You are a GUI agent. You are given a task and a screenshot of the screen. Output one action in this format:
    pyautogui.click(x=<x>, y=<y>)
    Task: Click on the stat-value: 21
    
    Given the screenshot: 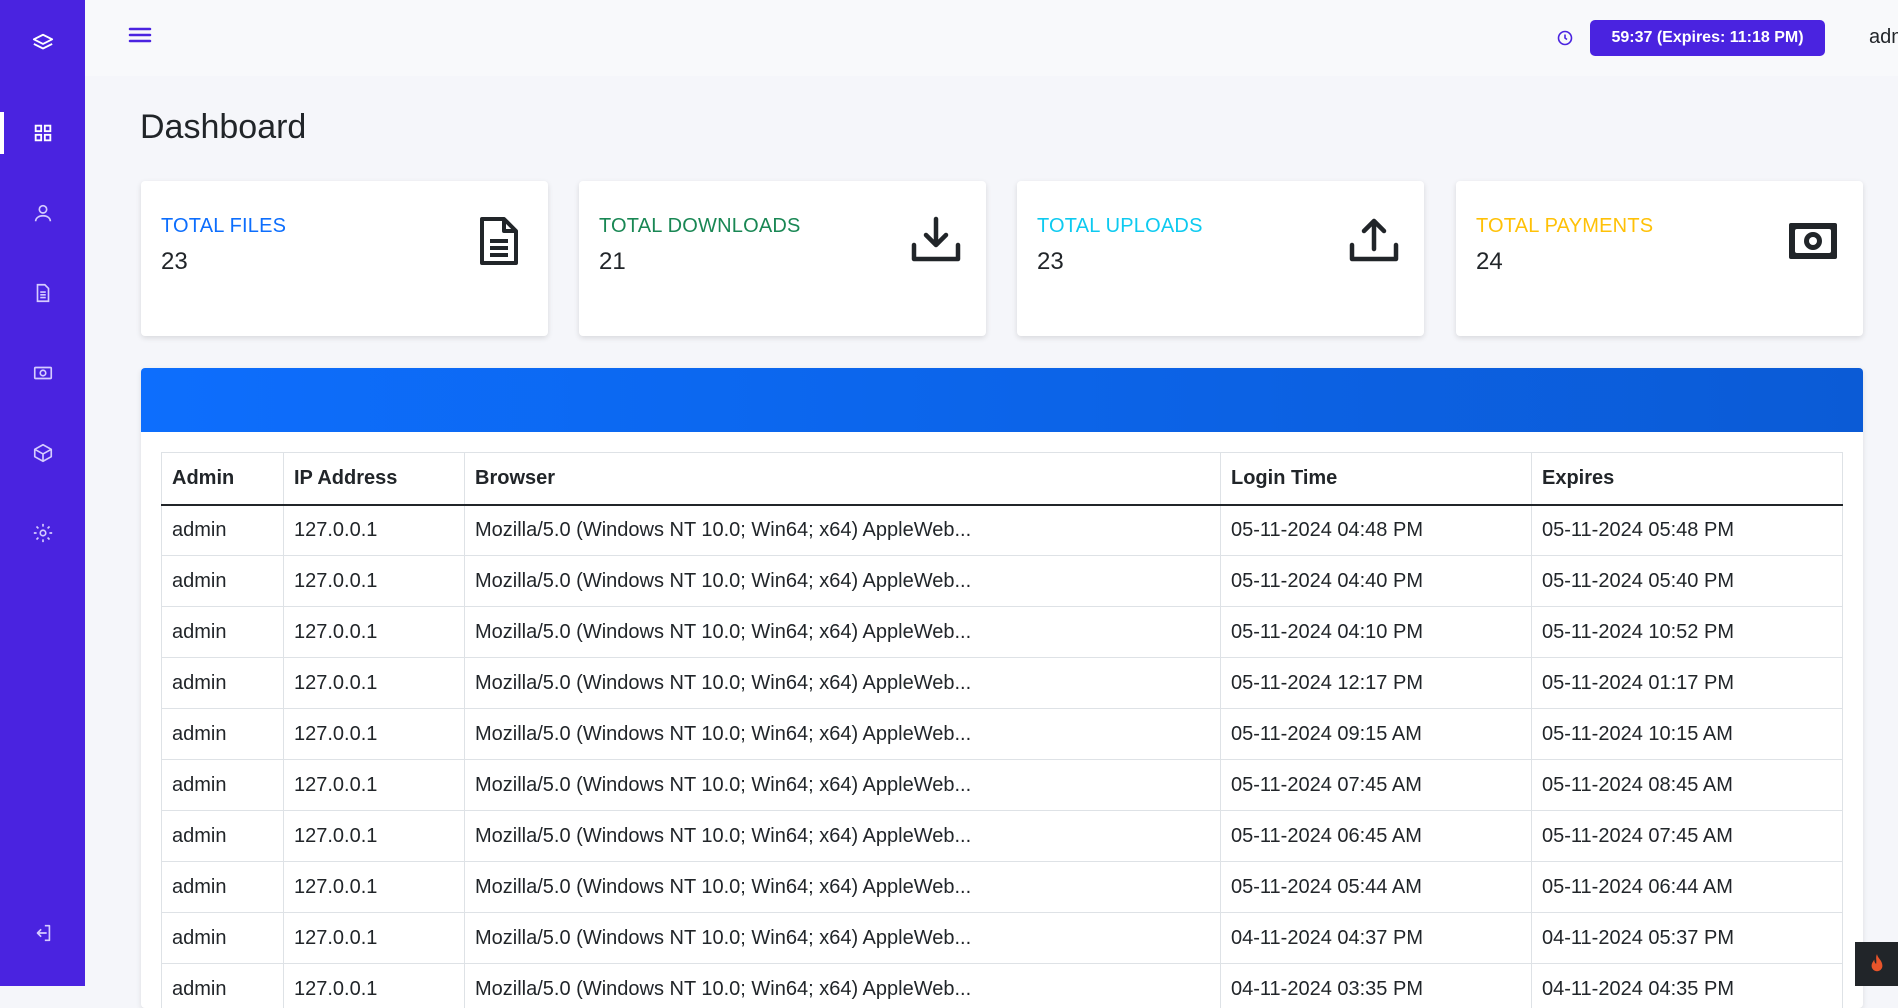 What is the action you would take?
    pyautogui.click(x=612, y=262)
    